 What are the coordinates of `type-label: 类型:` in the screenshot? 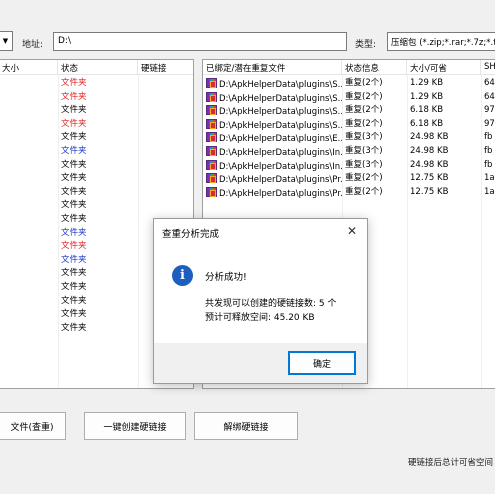 It's located at (366, 45).